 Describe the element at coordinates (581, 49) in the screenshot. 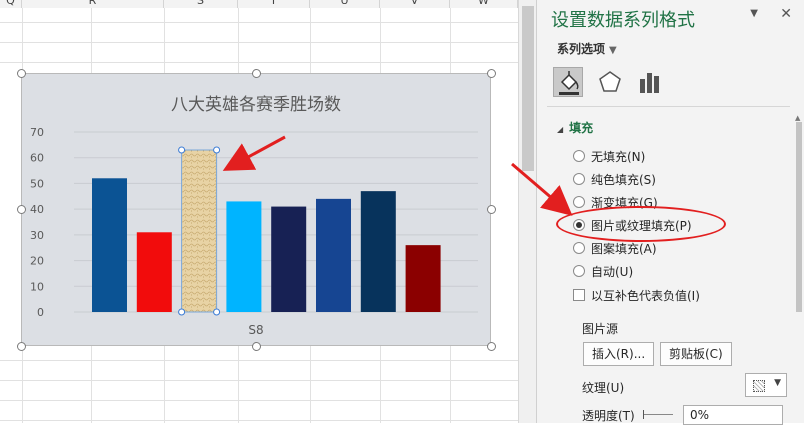

I see `series-options-label: 系列选项` at that location.